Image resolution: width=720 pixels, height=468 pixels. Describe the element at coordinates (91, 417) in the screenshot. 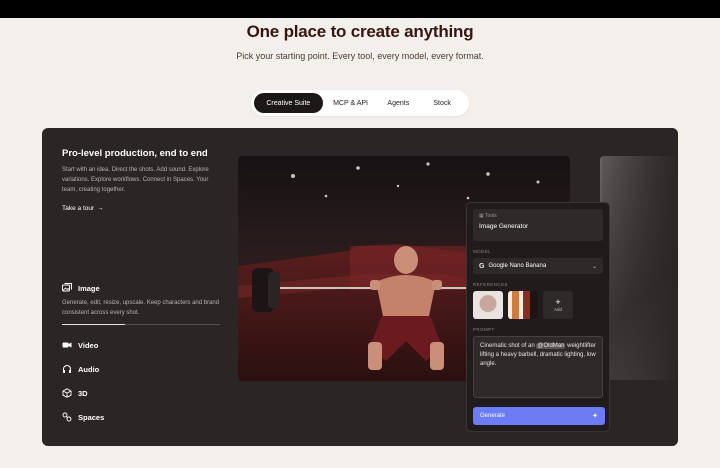

I see `feature-spaces-label: Spaces` at that location.